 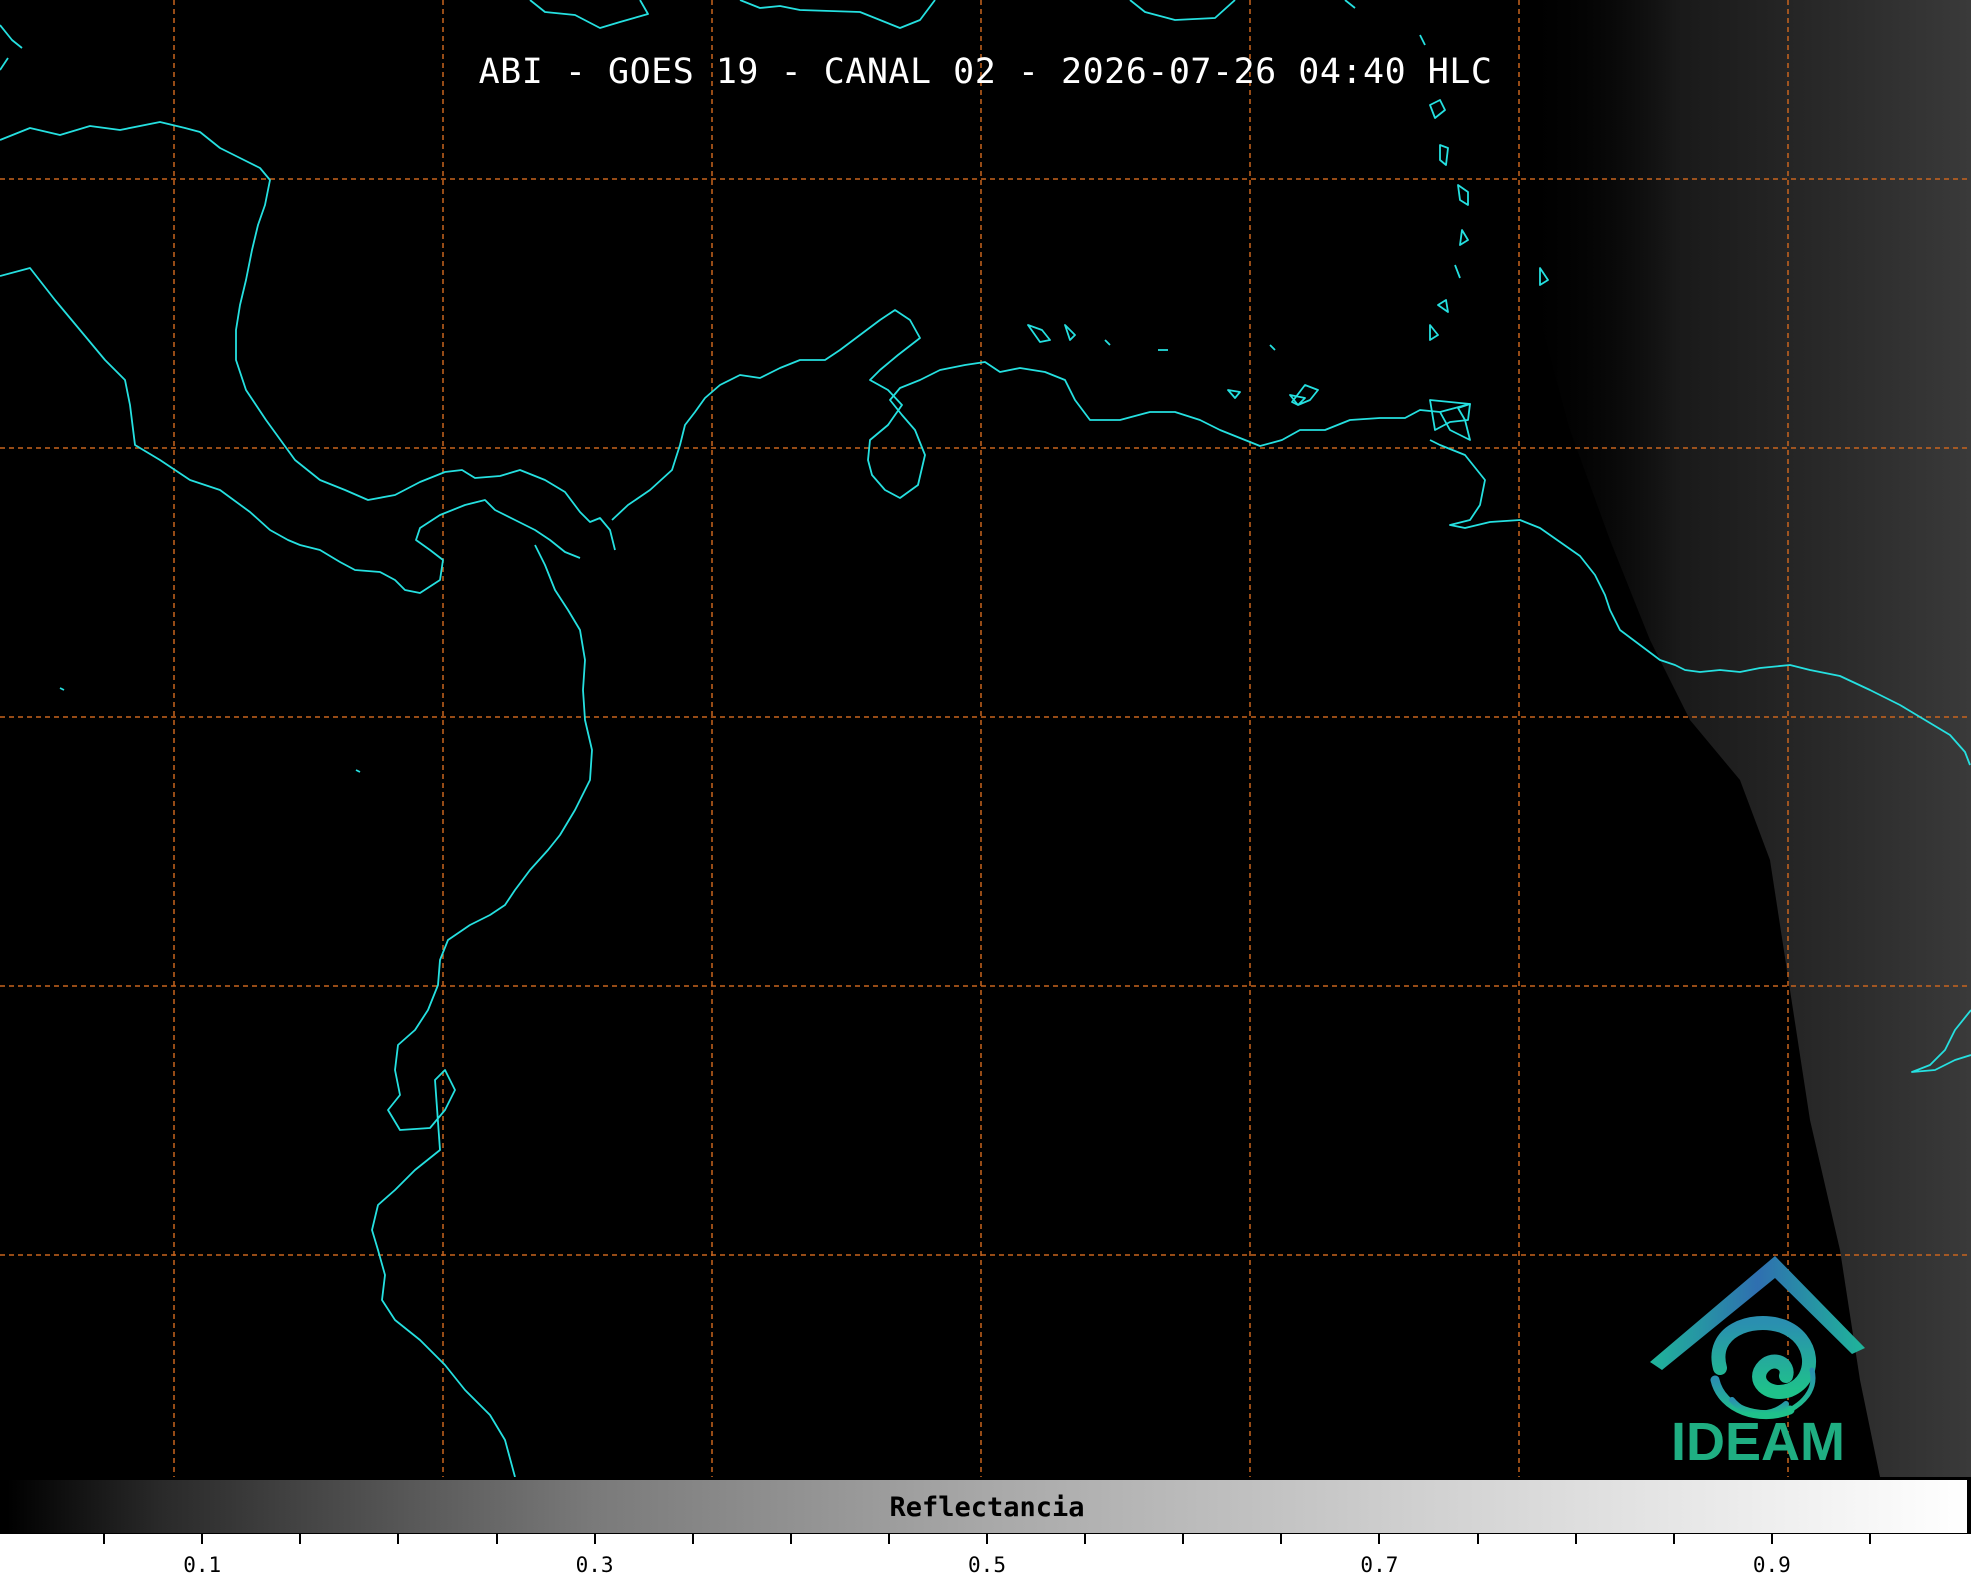 I want to click on colorbar-label: Reflectancia, so click(x=987, y=1507).